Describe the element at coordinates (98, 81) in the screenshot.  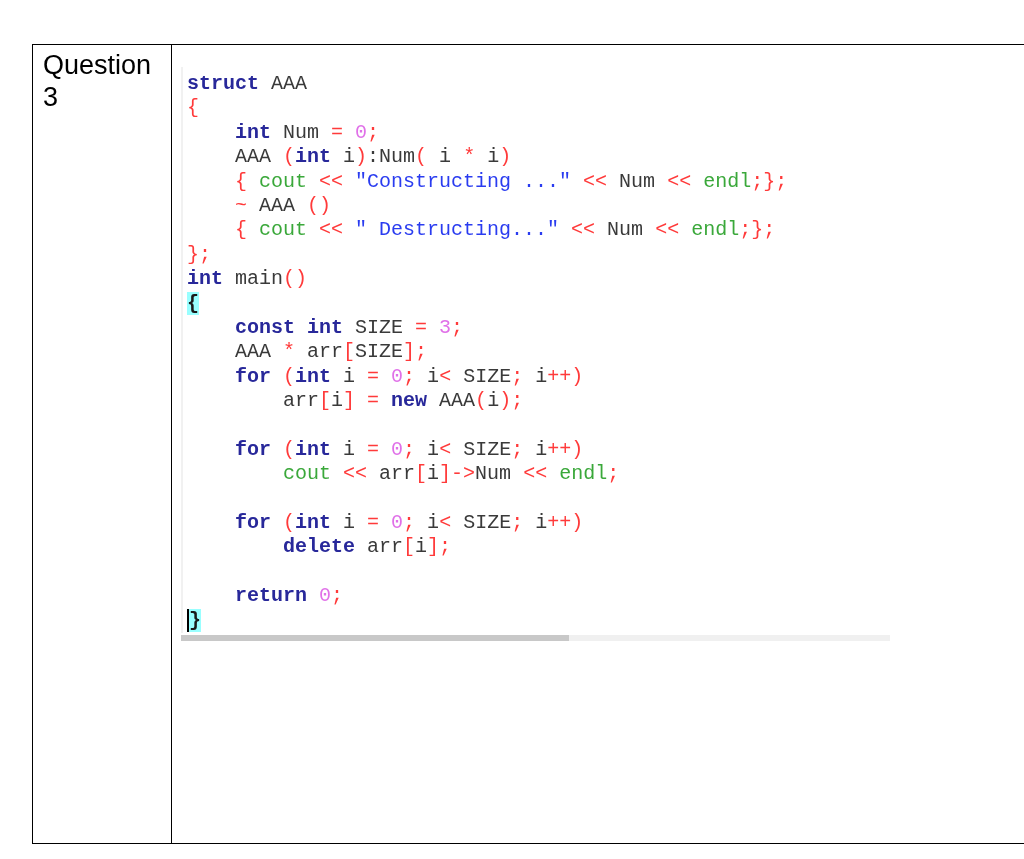
I see `question-label: Question 3` at that location.